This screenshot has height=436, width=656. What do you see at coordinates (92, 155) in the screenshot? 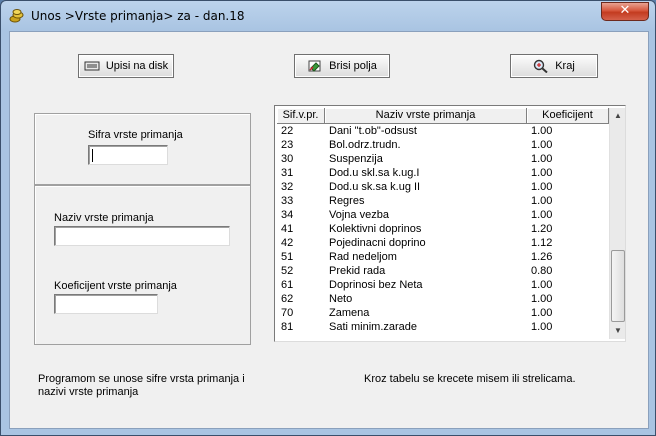
I see `text-caret` at bounding box center [92, 155].